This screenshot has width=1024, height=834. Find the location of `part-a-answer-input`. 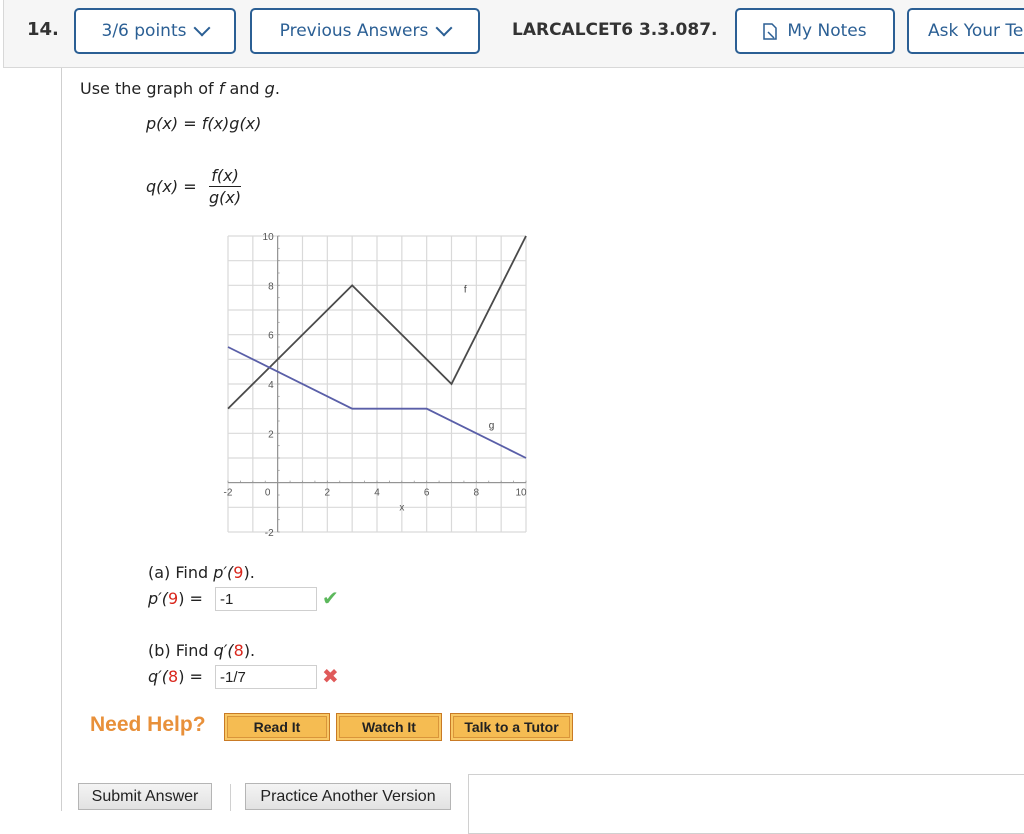

part-a-answer-input is located at coordinates (266, 599).